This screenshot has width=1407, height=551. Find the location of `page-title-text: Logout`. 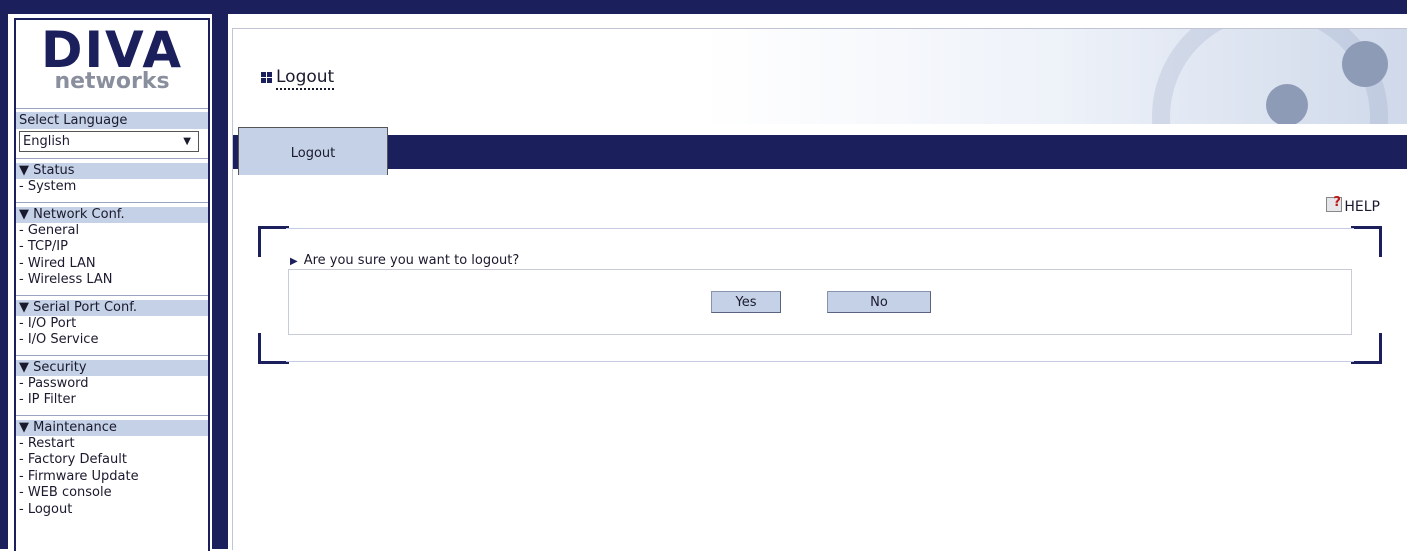

page-title-text: Logout is located at coordinates (305, 78).